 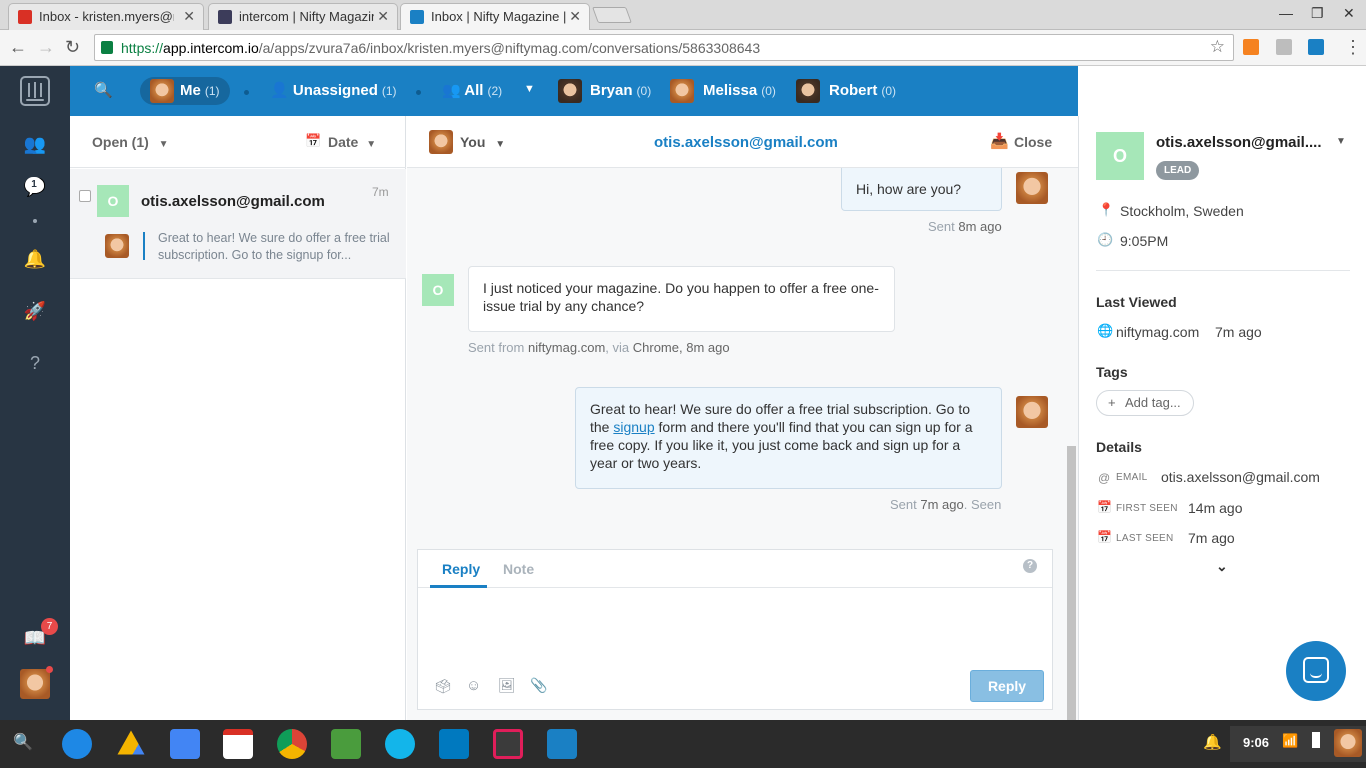 I want to click on wifi-icon: 📶, so click(x=1290, y=740).